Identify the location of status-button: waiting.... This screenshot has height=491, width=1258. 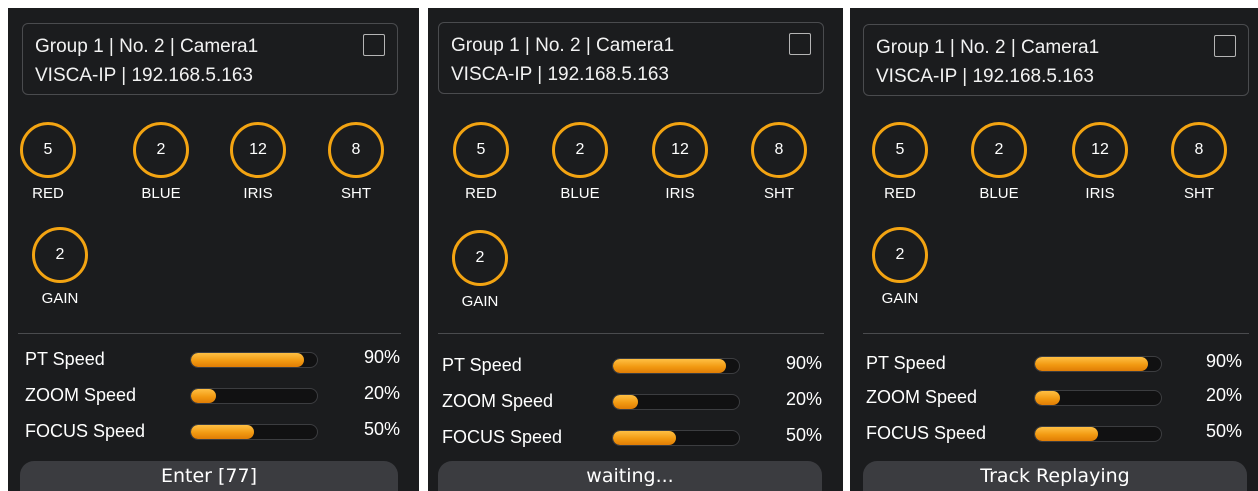
(630, 476).